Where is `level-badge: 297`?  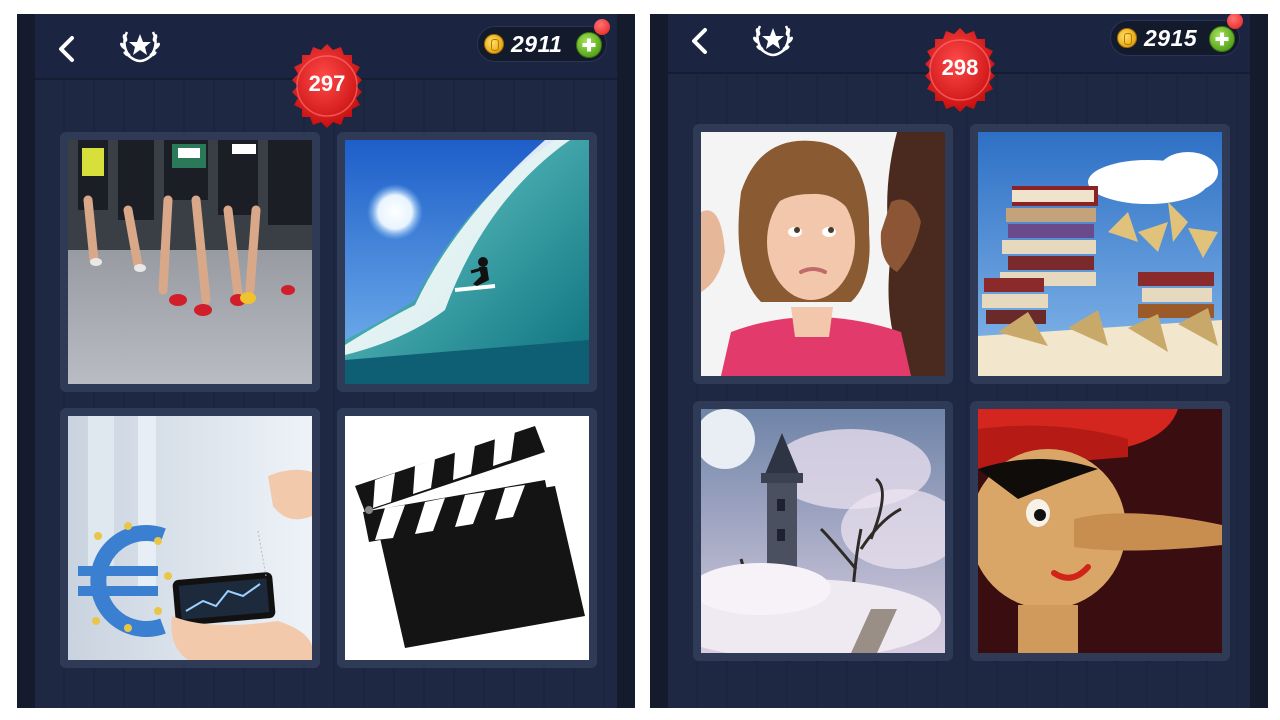 level-badge: 297 is located at coordinates (327, 86).